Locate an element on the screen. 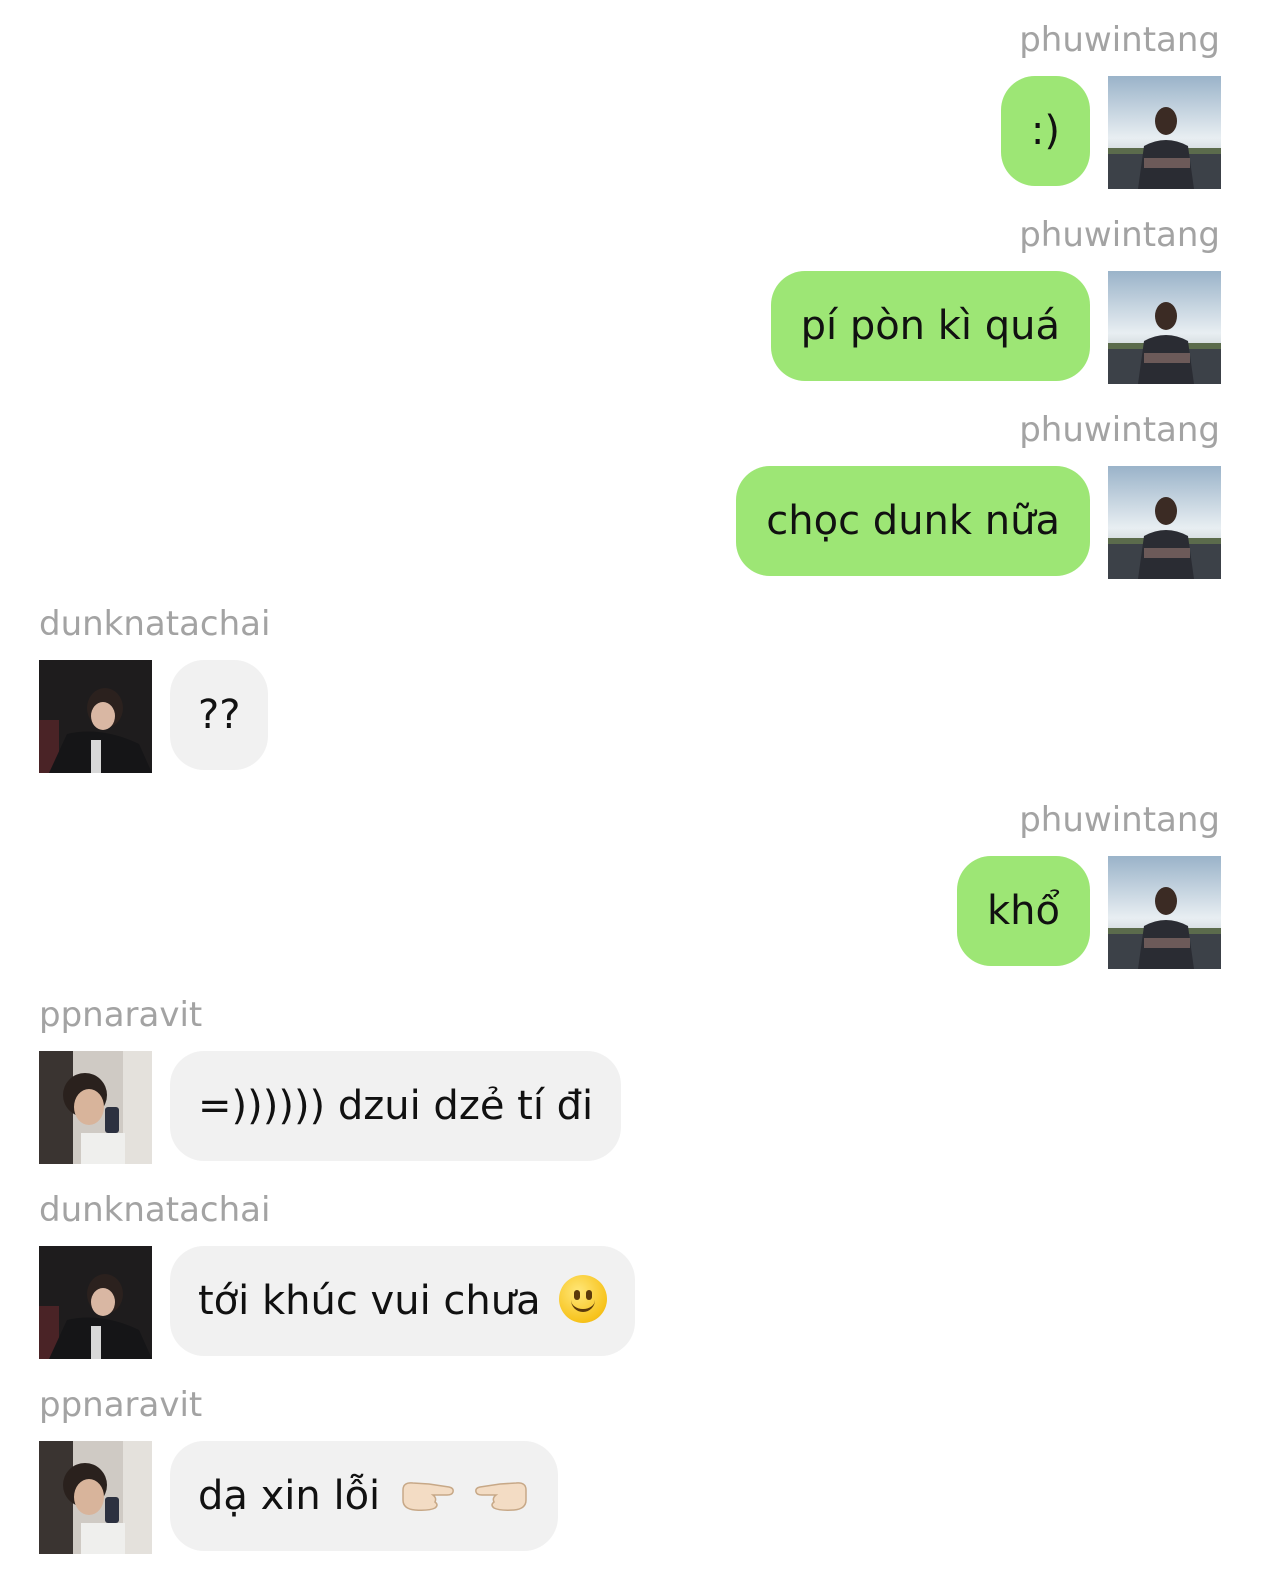 Image resolution: width=1284 pixels, height=1590 pixels. message-text: dạ xin lỗi is located at coordinates (289, 1496).